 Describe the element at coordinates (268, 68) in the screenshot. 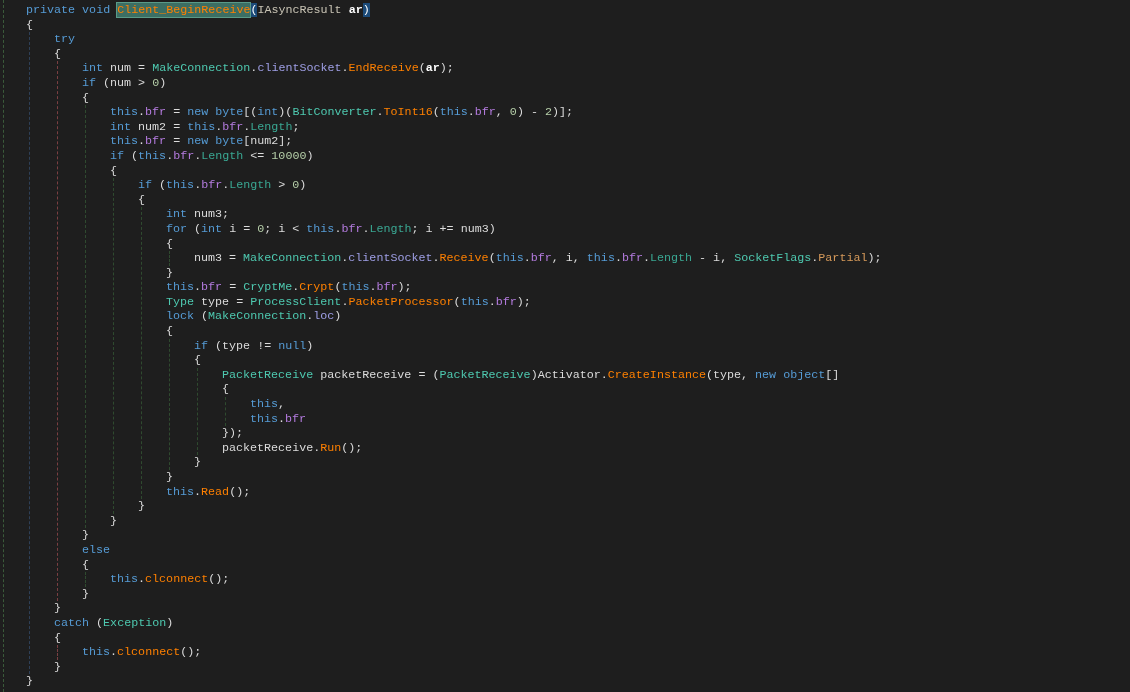

I see `code-line: int num = MakeConnection.clientSocket.EndReceive(ar);` at that location.